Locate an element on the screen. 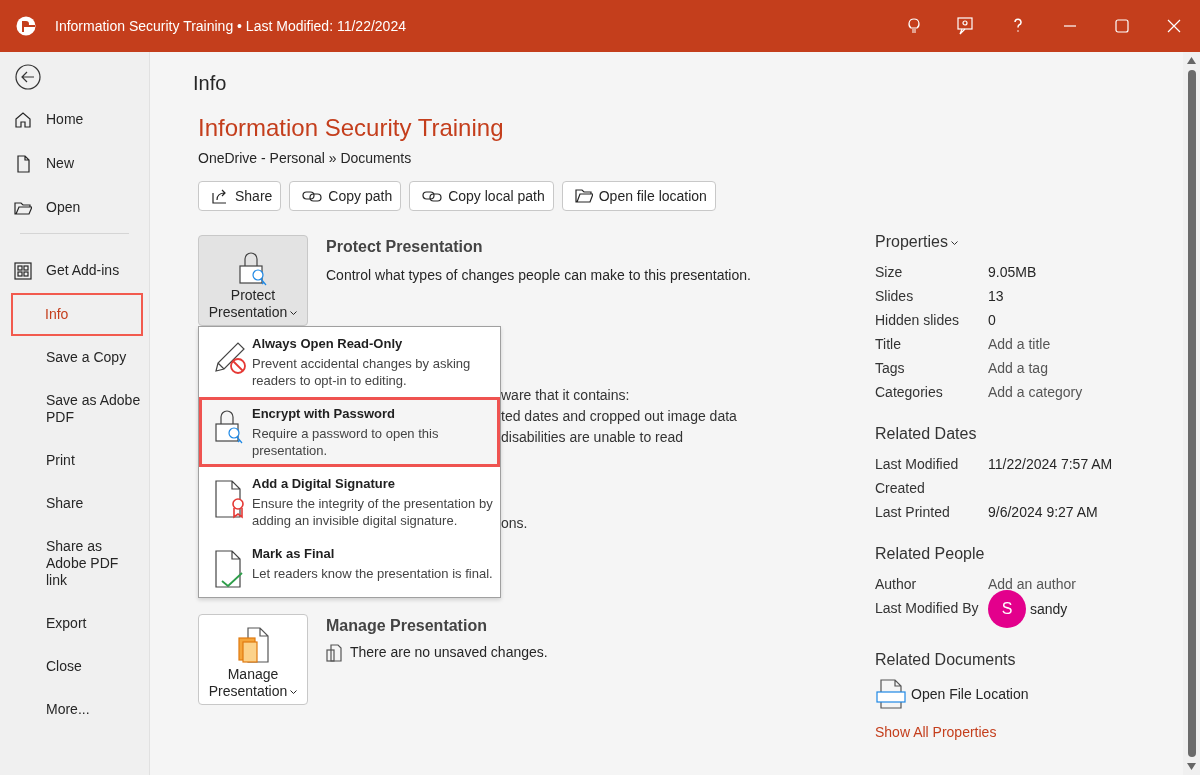  dropdown-button: Protect Presentation is located at coordinates (253, 280).